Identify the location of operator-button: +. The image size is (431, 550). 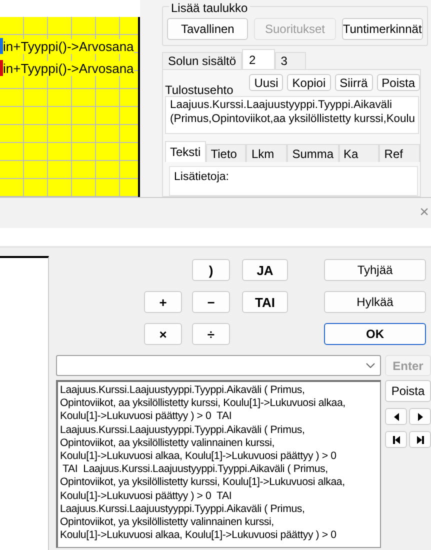
(163, 302).